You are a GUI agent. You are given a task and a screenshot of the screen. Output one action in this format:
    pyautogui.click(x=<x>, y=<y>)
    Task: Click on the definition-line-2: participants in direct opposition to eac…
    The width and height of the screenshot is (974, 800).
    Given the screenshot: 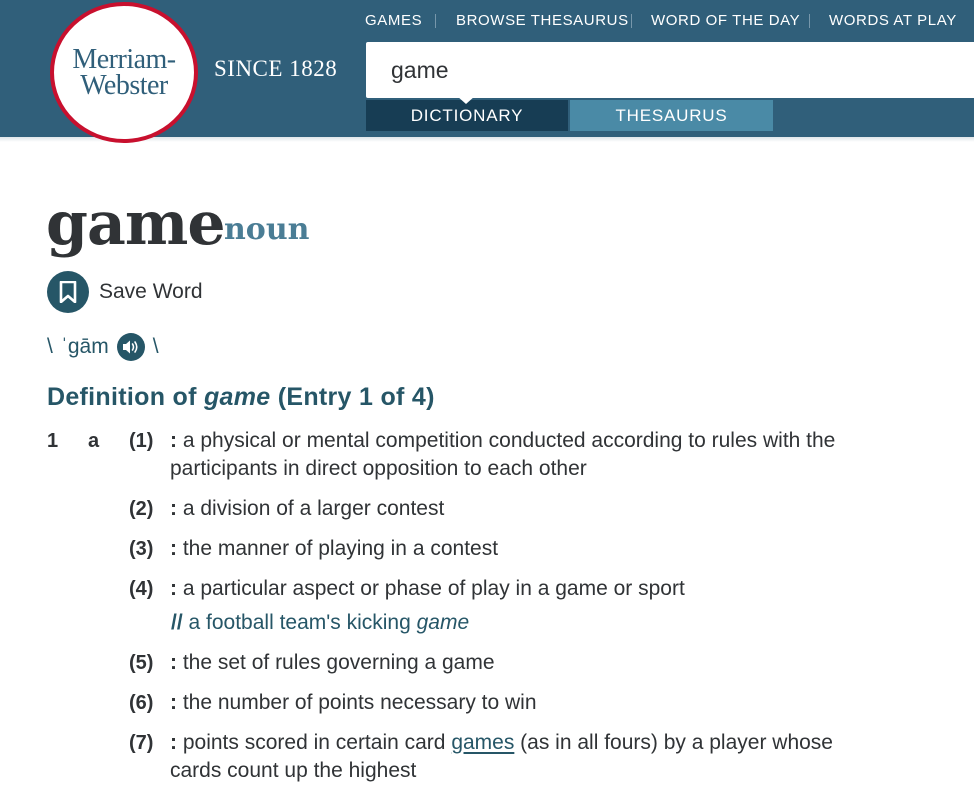 What is the action you would take?
    pyautogui.click(x=378, y=468)
    